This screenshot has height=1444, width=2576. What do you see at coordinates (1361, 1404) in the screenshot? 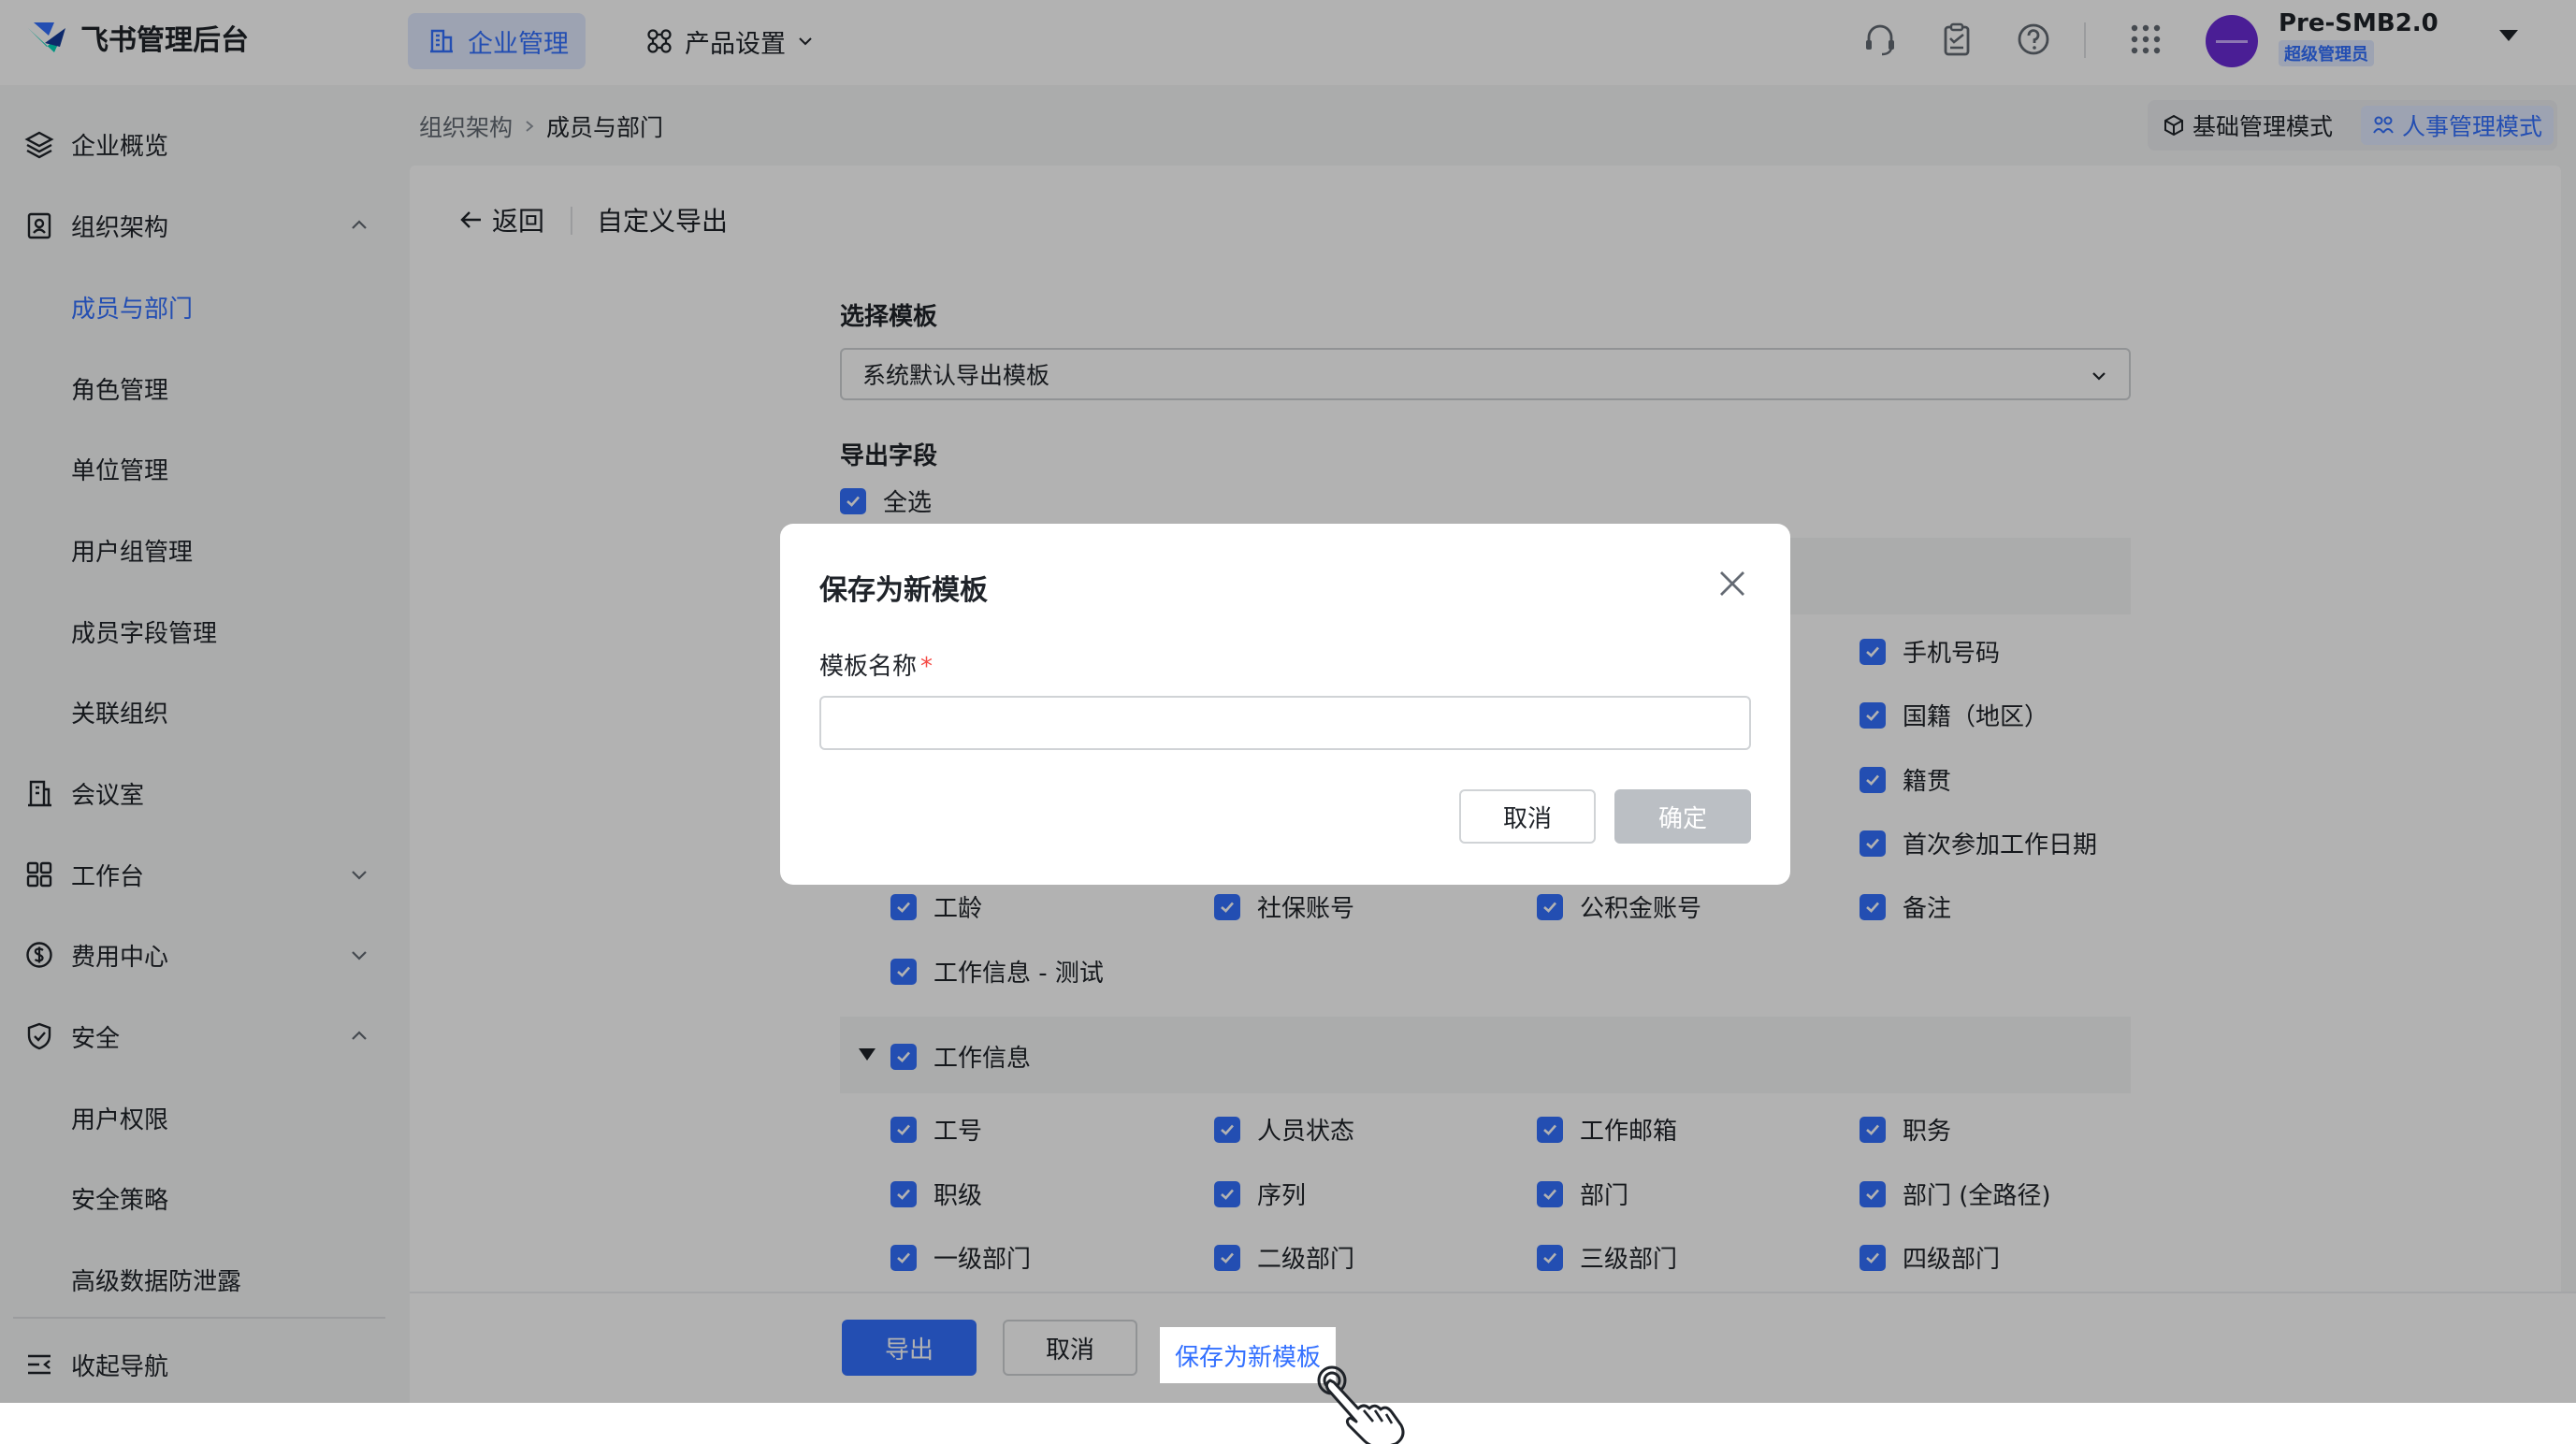
I see `hand-pointer-cursor-icon` at bounding box center [1361, 1404].